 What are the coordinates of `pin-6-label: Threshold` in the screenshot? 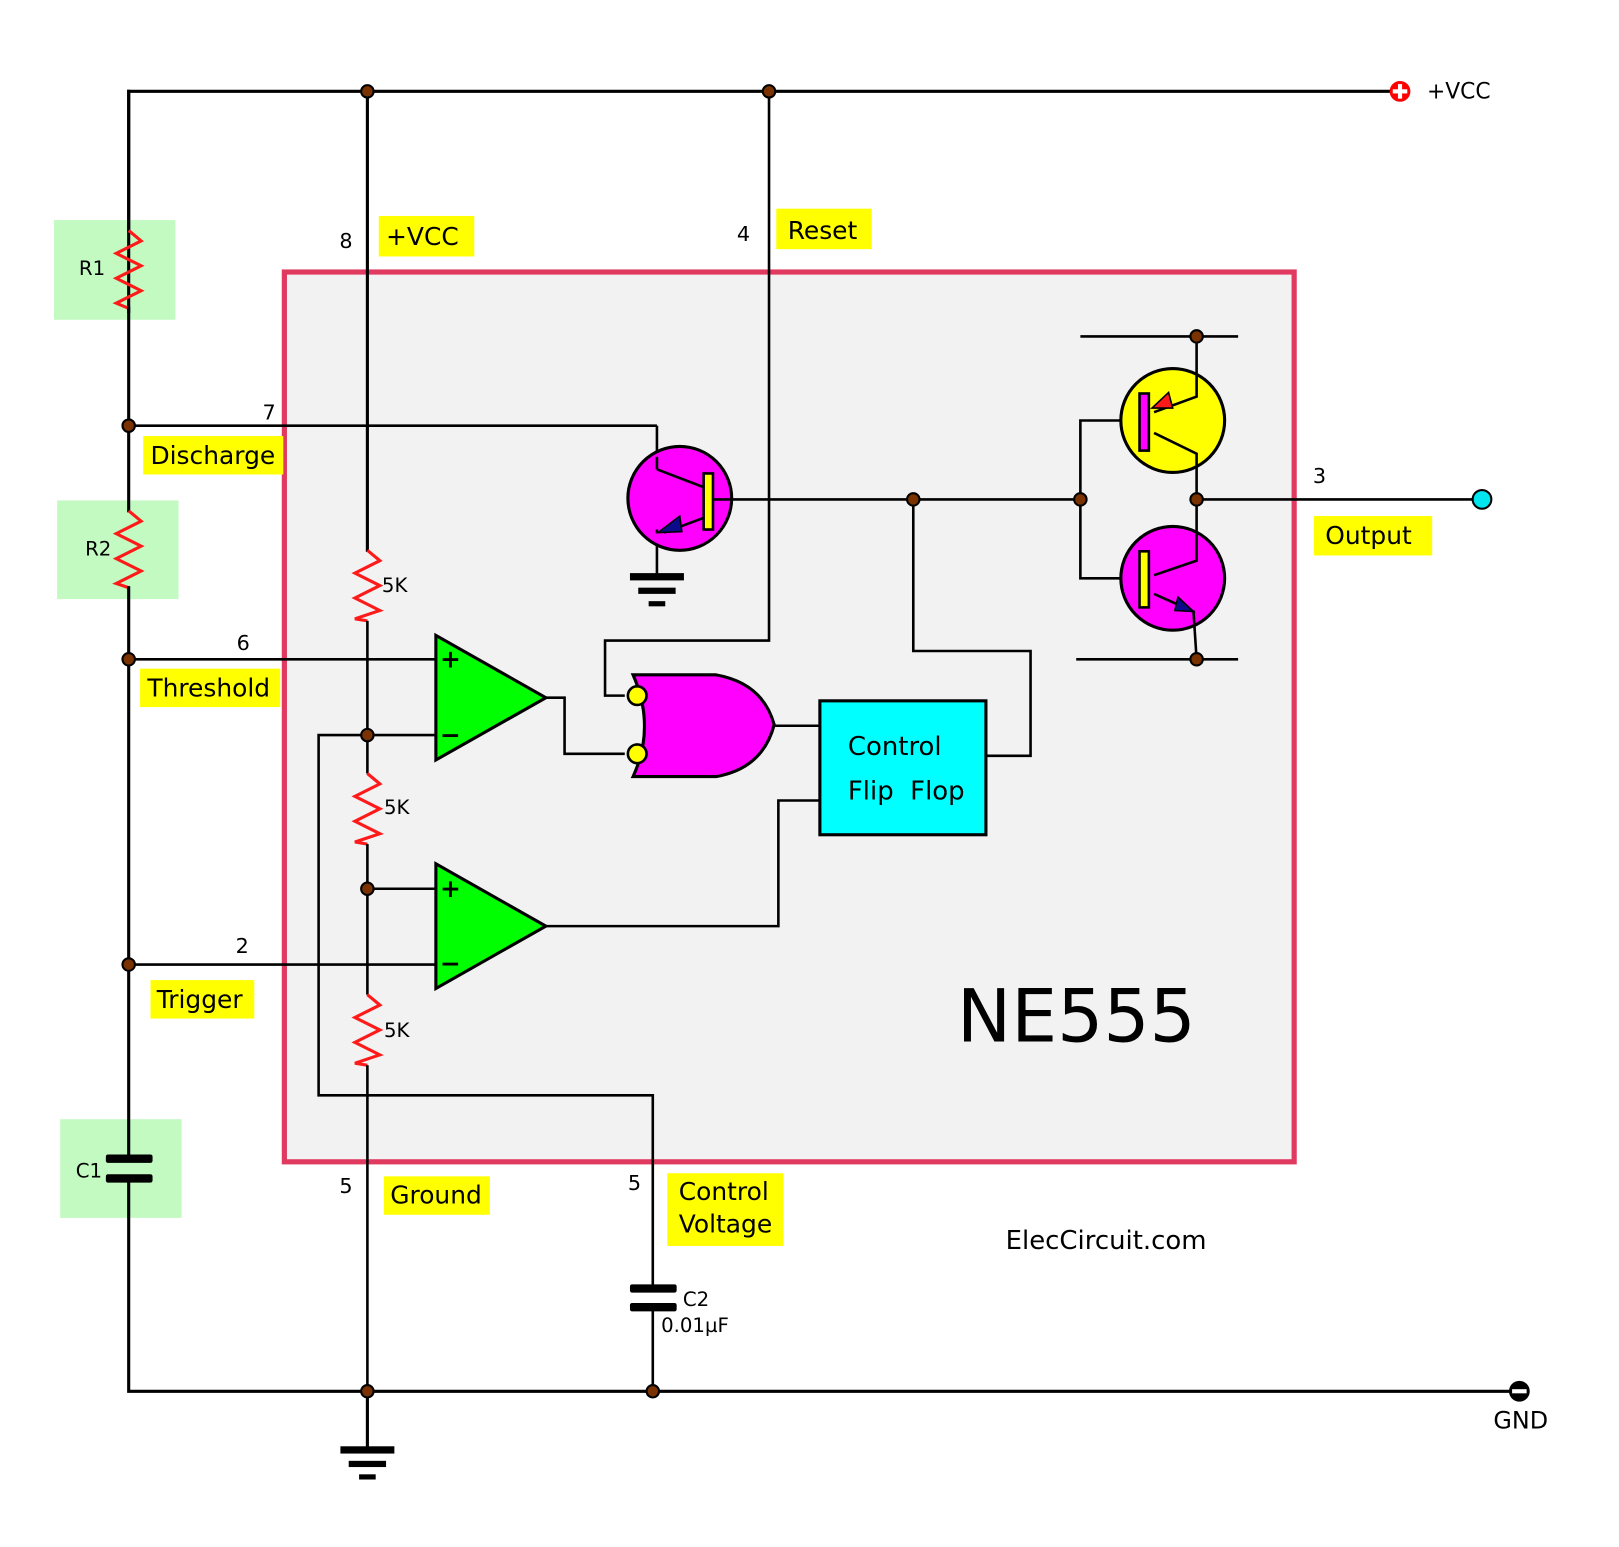 It's located at (208, 688).